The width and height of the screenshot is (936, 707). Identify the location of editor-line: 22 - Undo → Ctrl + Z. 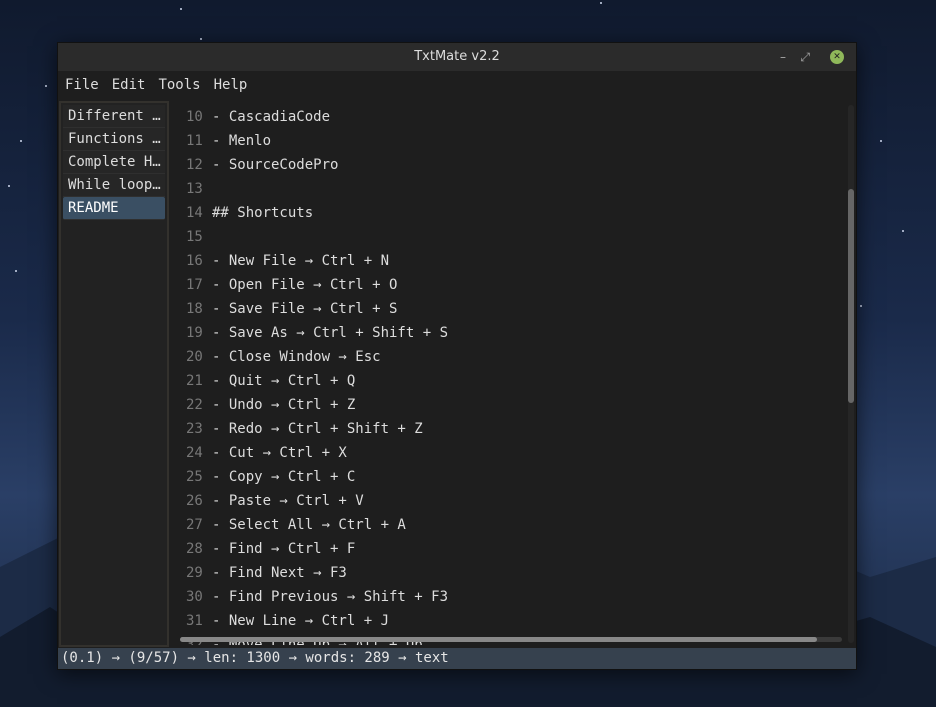
(512, 405).